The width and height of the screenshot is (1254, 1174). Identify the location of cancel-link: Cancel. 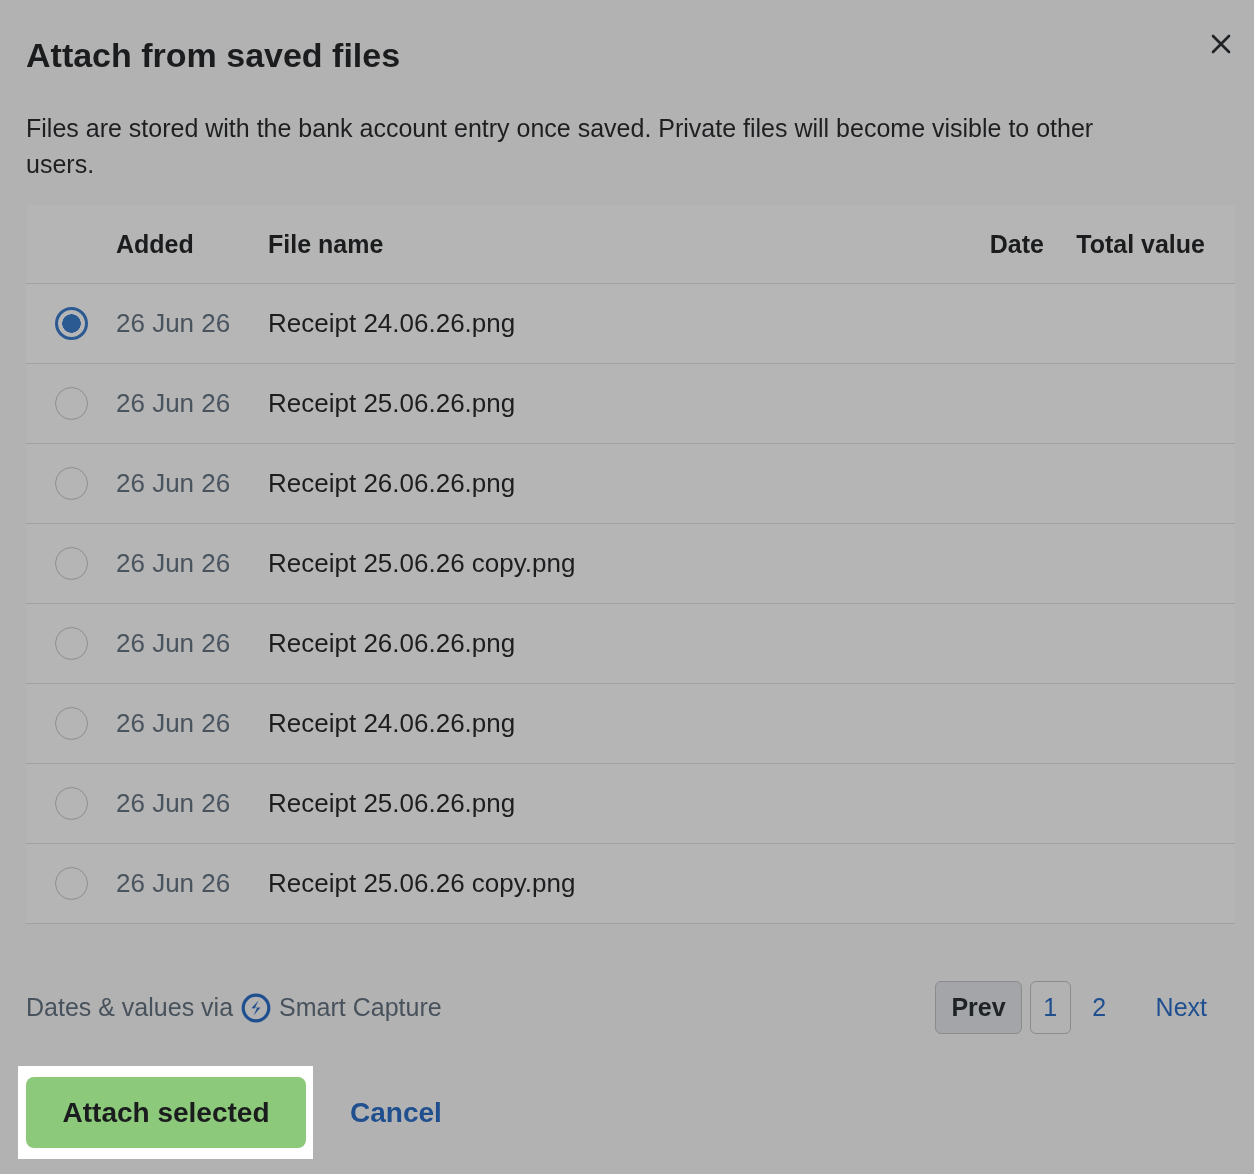
(396, 1112).